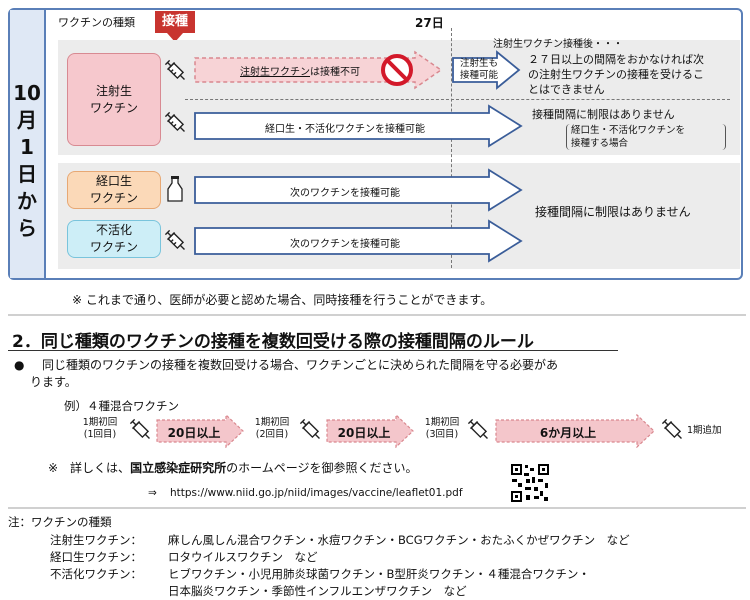  Describe the element at coordinates (558, 44) in the screenshot. I see `injection-note-title: 注射生ワクチン接種後・・・` at that location.